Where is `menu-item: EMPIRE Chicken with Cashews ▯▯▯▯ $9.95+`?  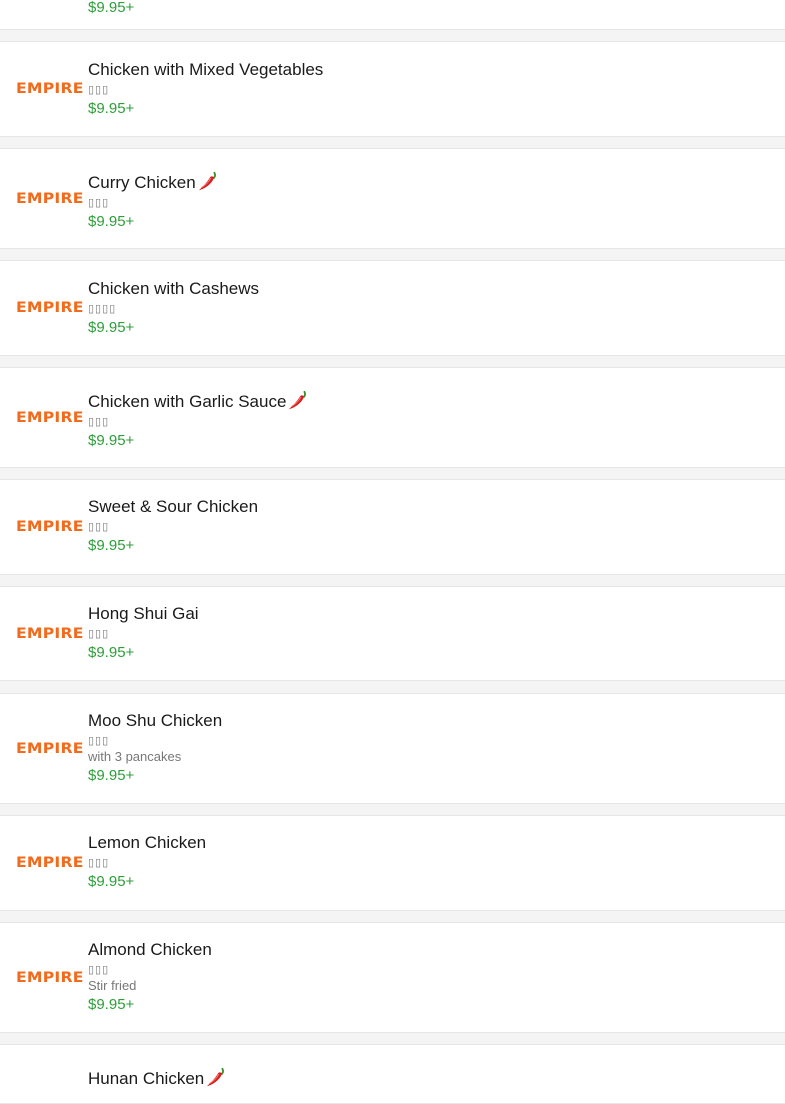 menu-item: EMPIRE Chicken with Cashews ▯▯▯▯ $9.95+ is located at coordinates (392, 308).